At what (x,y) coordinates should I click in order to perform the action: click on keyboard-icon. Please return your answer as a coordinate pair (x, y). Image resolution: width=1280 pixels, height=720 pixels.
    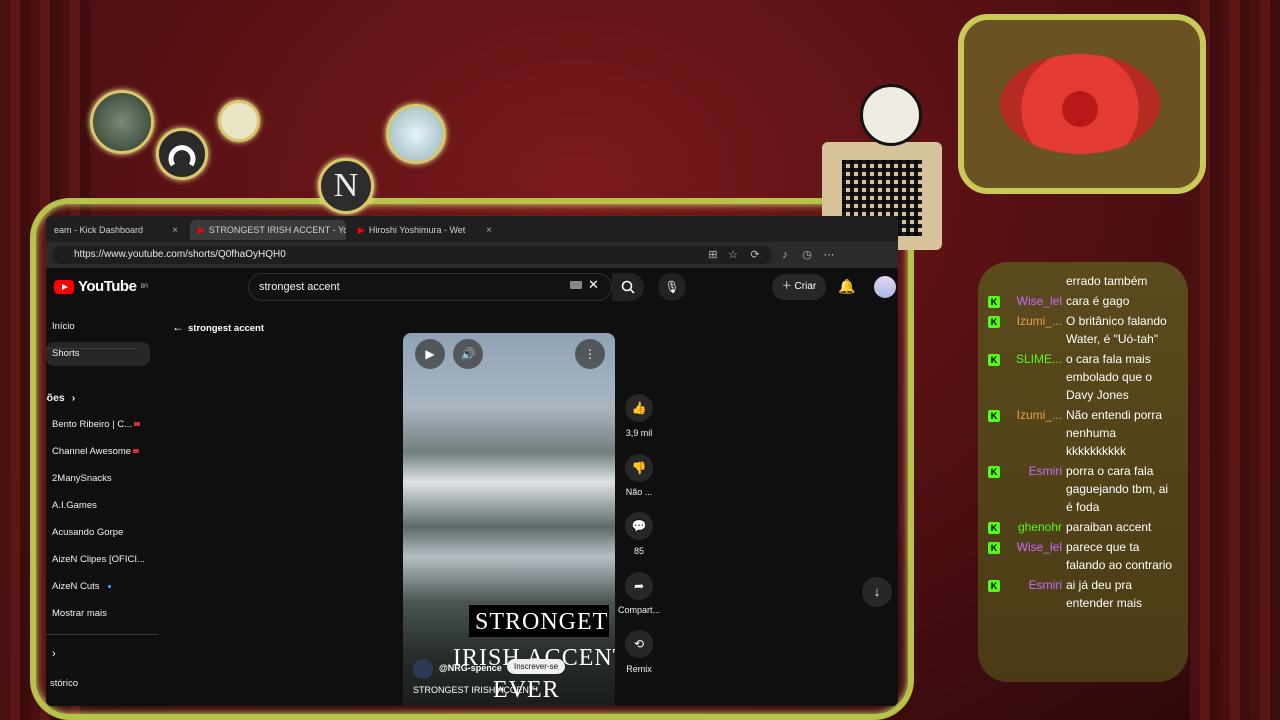
    Looking at the image, I should click on (576, 285).